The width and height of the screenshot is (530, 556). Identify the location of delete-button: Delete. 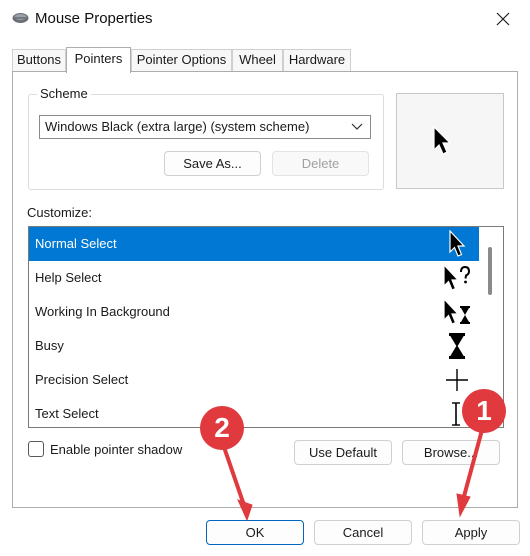
(320, 163).